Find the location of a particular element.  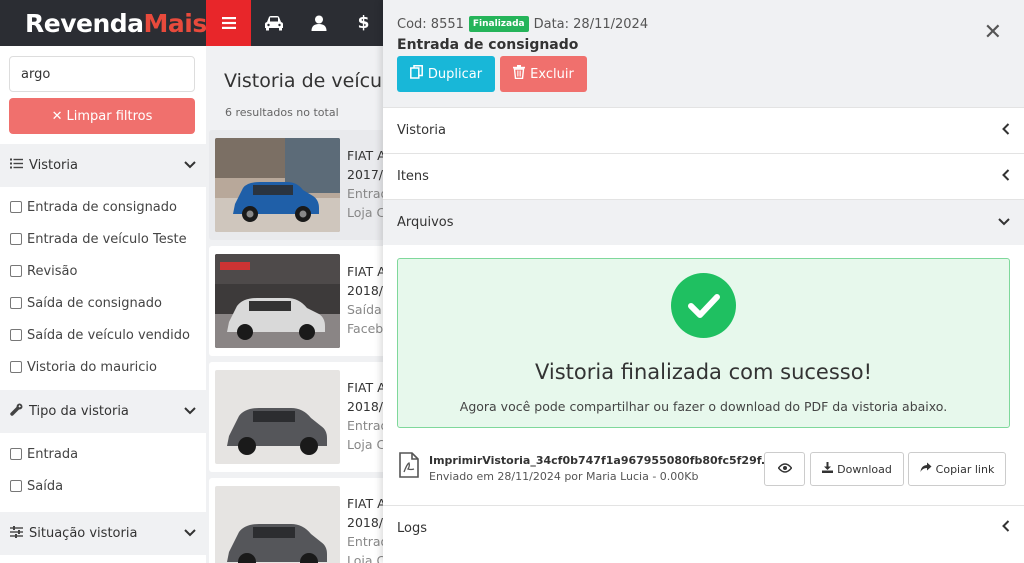

vehicle-year: 2017/2 is located at coordinates (365, 174).